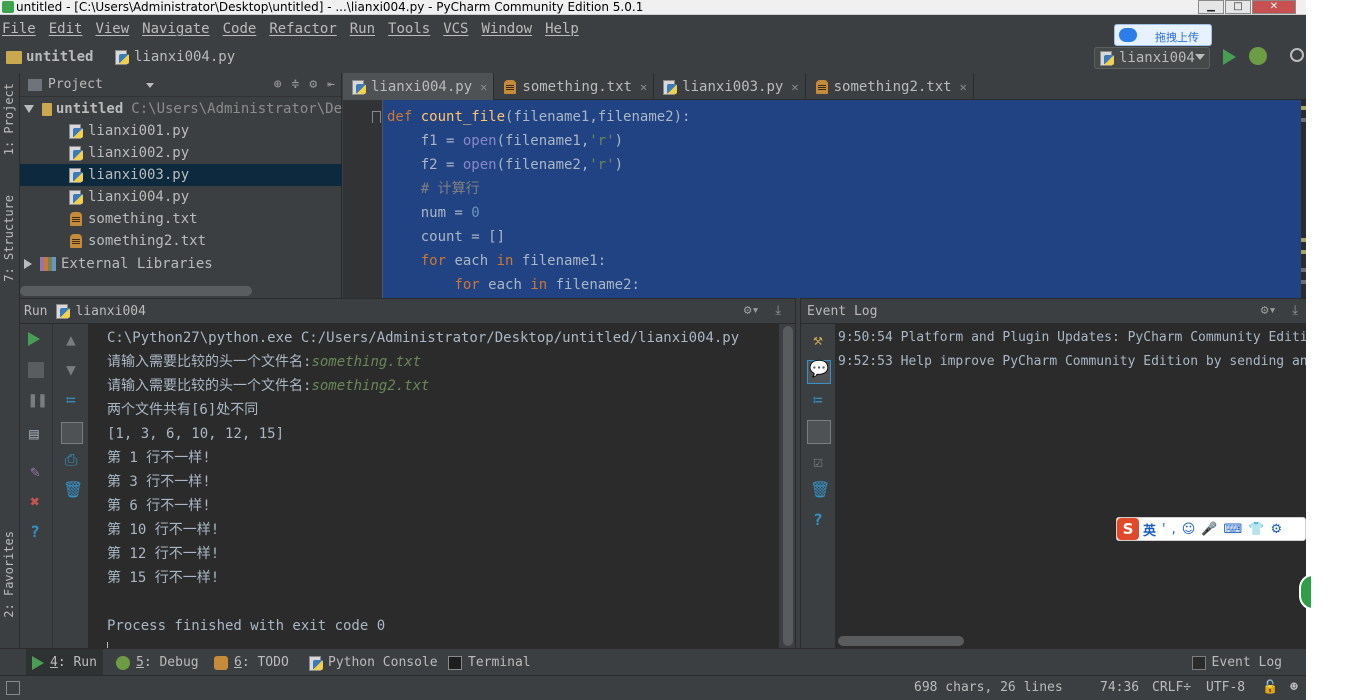 The height and width of the screenshot is (700, 1351). Describe the element at coordinates (505, 165) in the screenshot. I see `code-line: f2 = open(filename2,'r')` at that location.